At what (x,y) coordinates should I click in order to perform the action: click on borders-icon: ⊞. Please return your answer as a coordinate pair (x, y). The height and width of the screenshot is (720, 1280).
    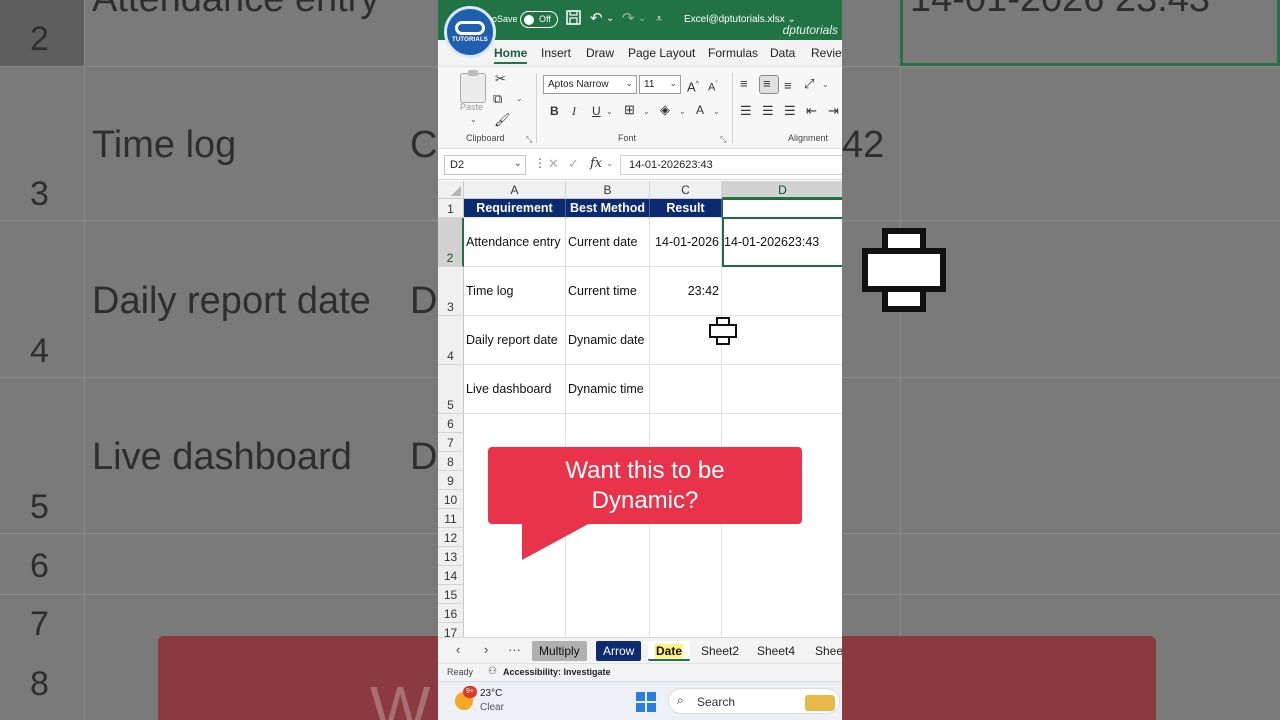
    Looking at the image, I should click on (629, 110).